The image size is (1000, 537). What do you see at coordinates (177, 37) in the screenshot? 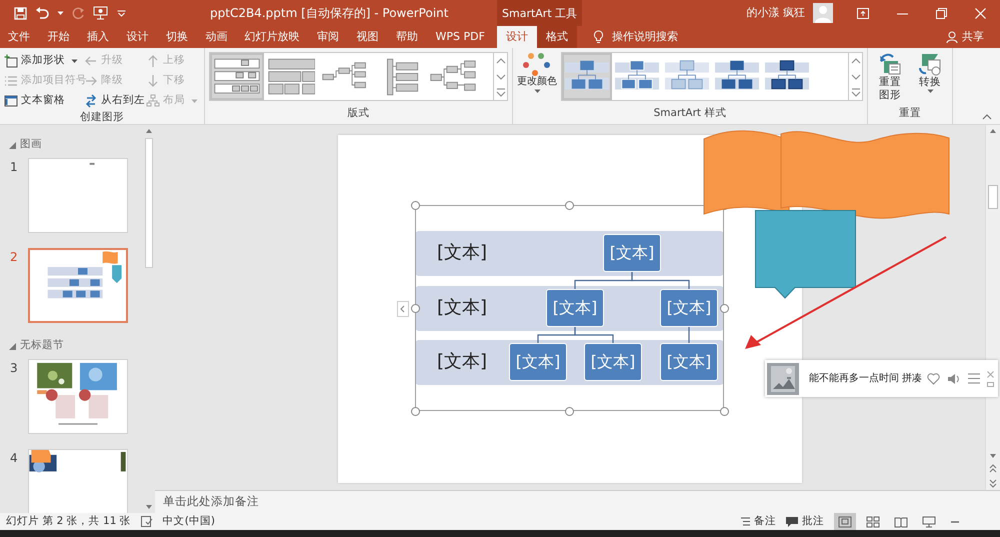
I see `ribbon-tab: 切换` at bounding box center [177, 37].